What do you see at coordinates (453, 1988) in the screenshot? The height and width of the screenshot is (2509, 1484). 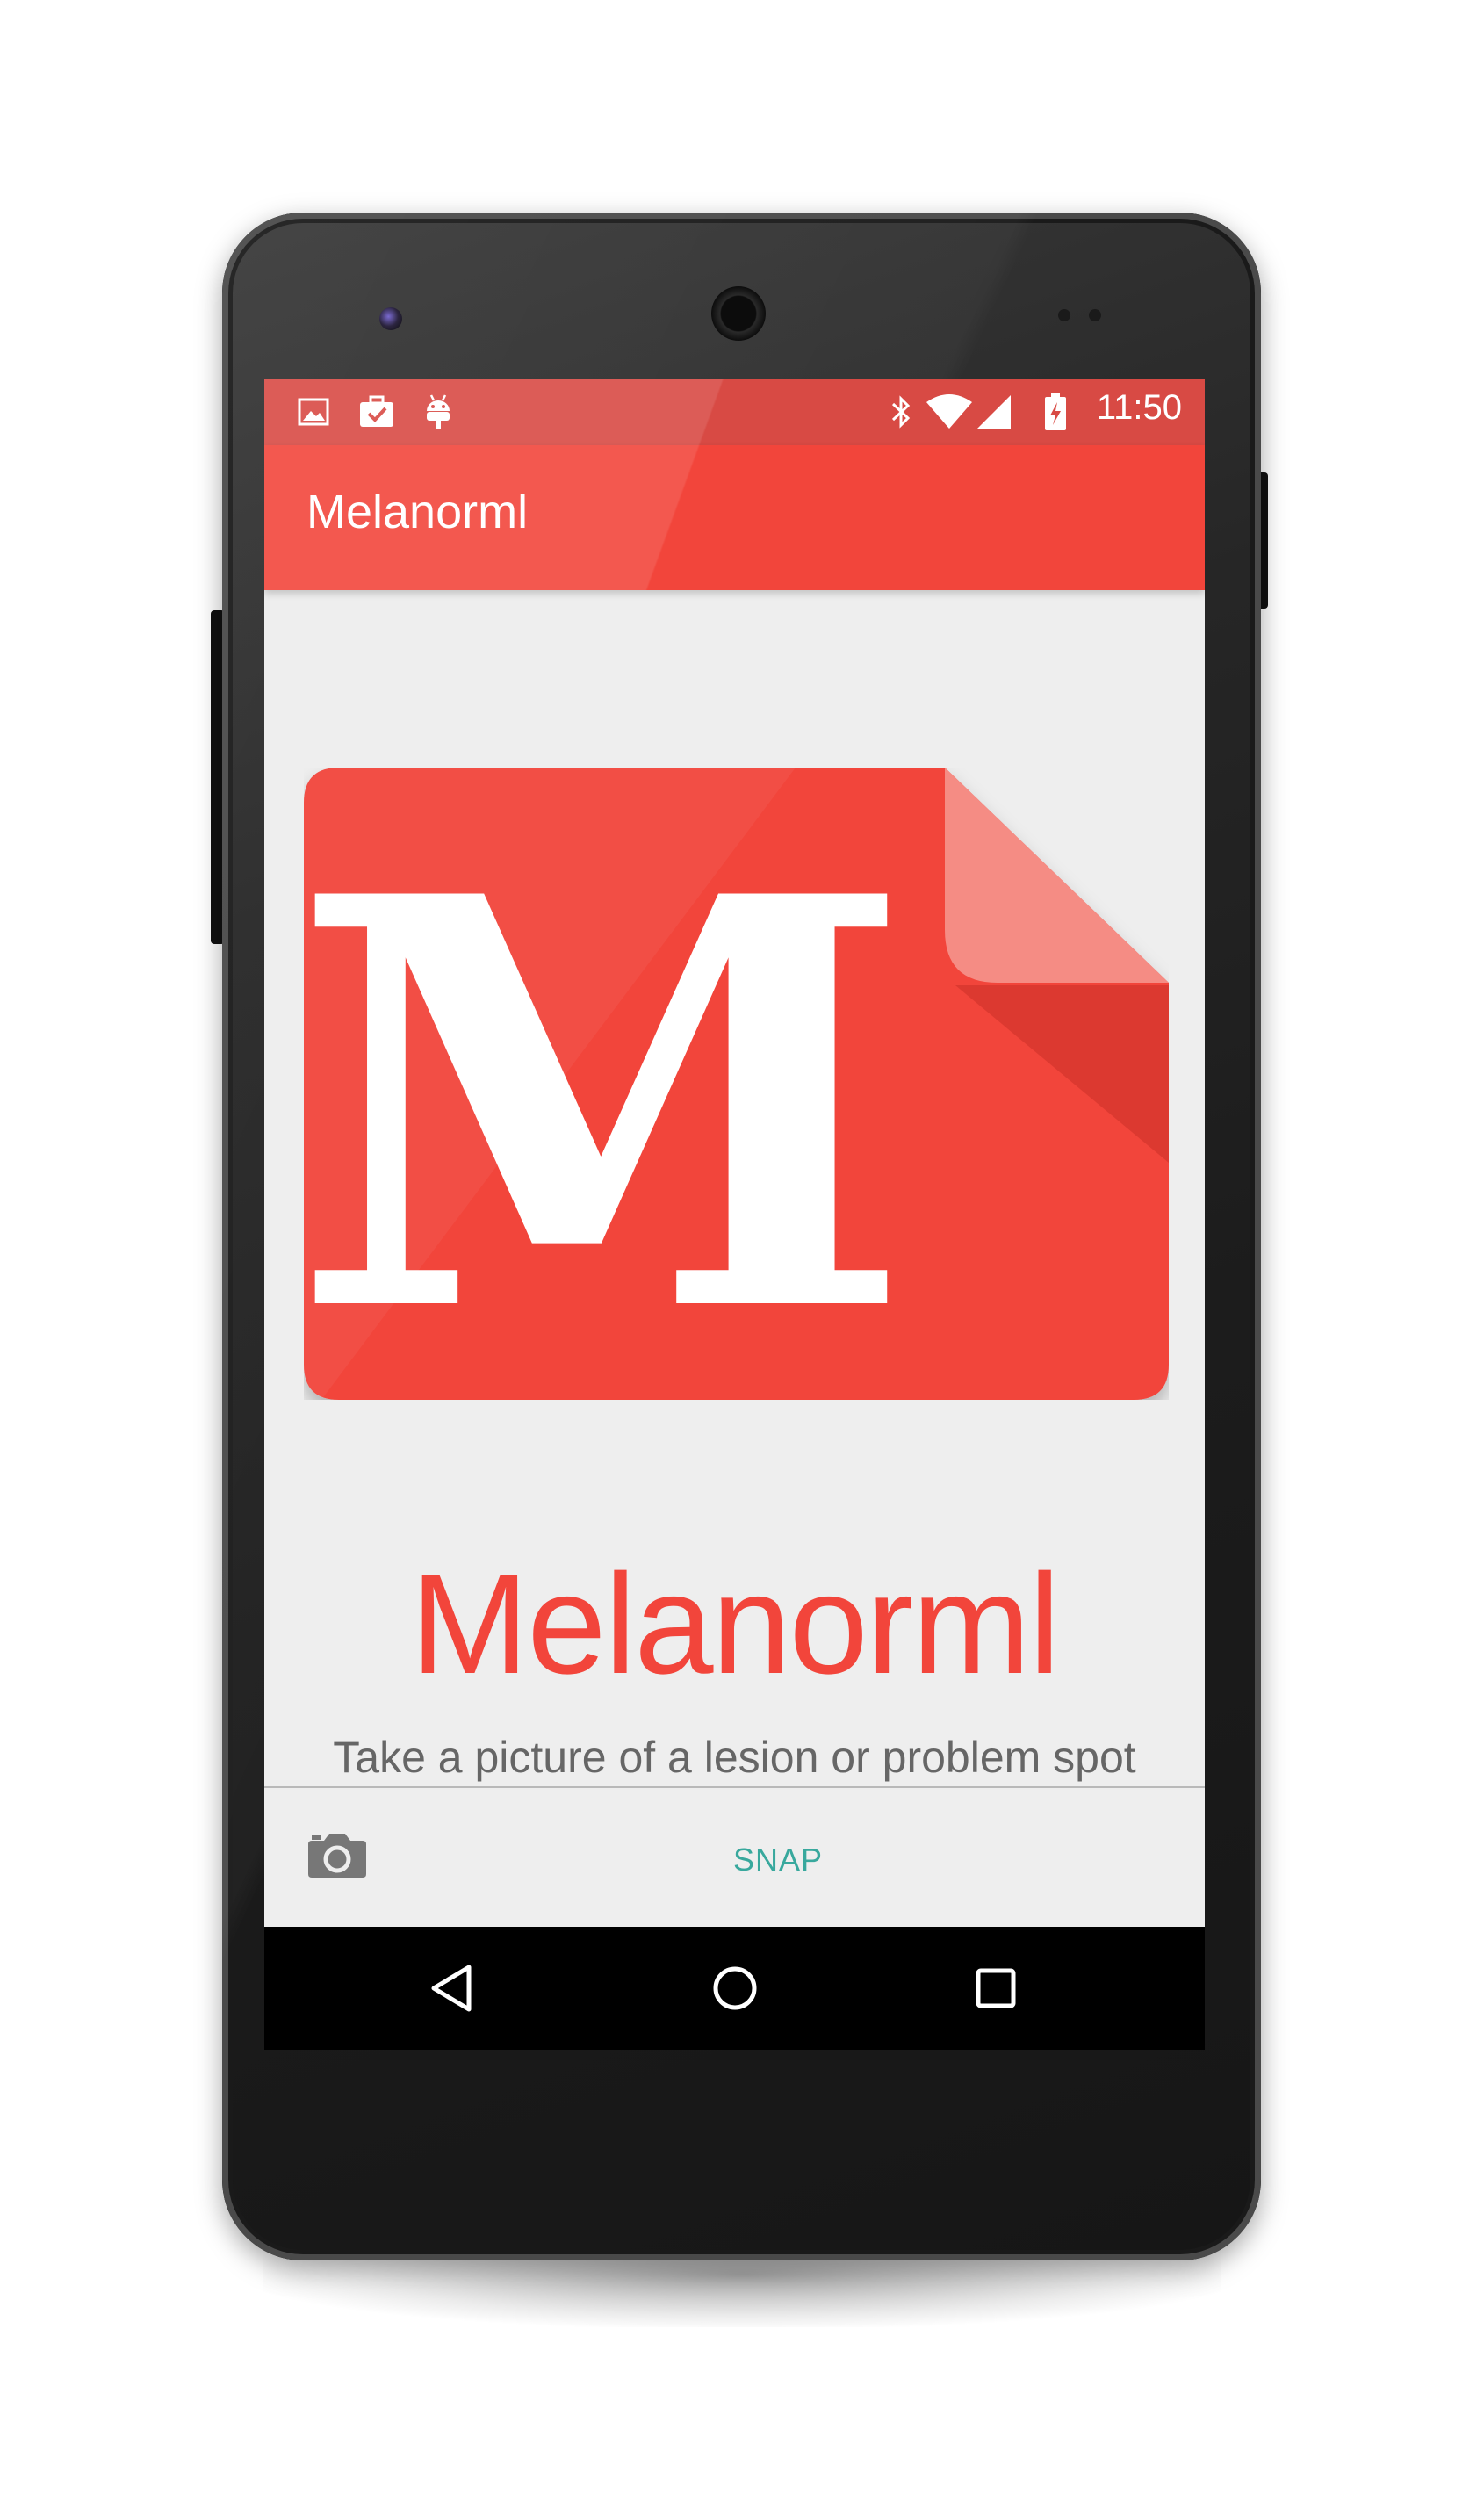 I see `back-icon` at bounding box center [453, 1988].